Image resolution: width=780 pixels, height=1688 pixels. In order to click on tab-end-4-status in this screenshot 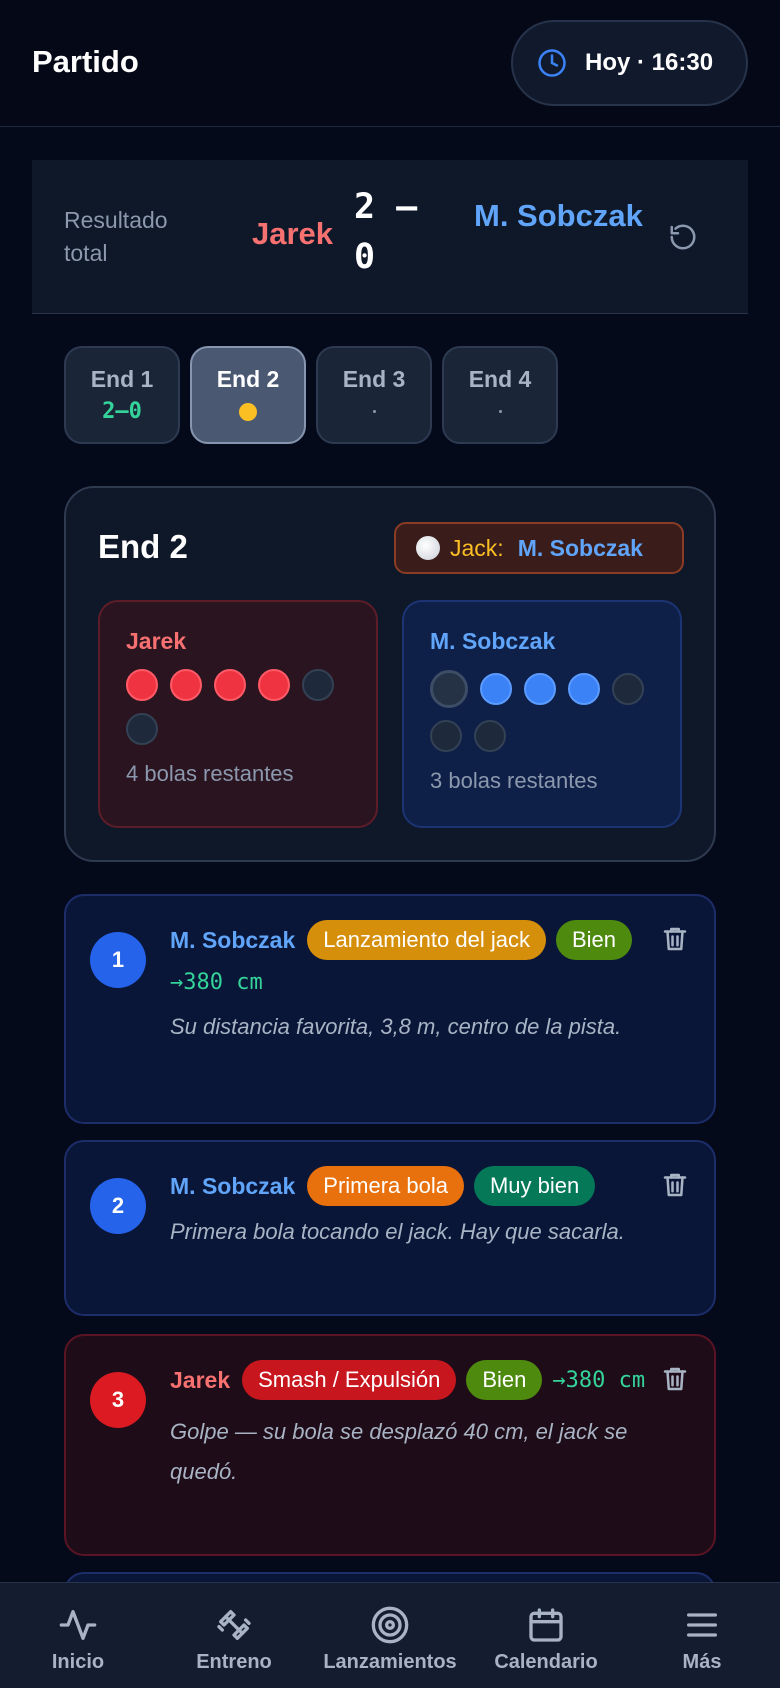, I will do `click(500, 412)`.